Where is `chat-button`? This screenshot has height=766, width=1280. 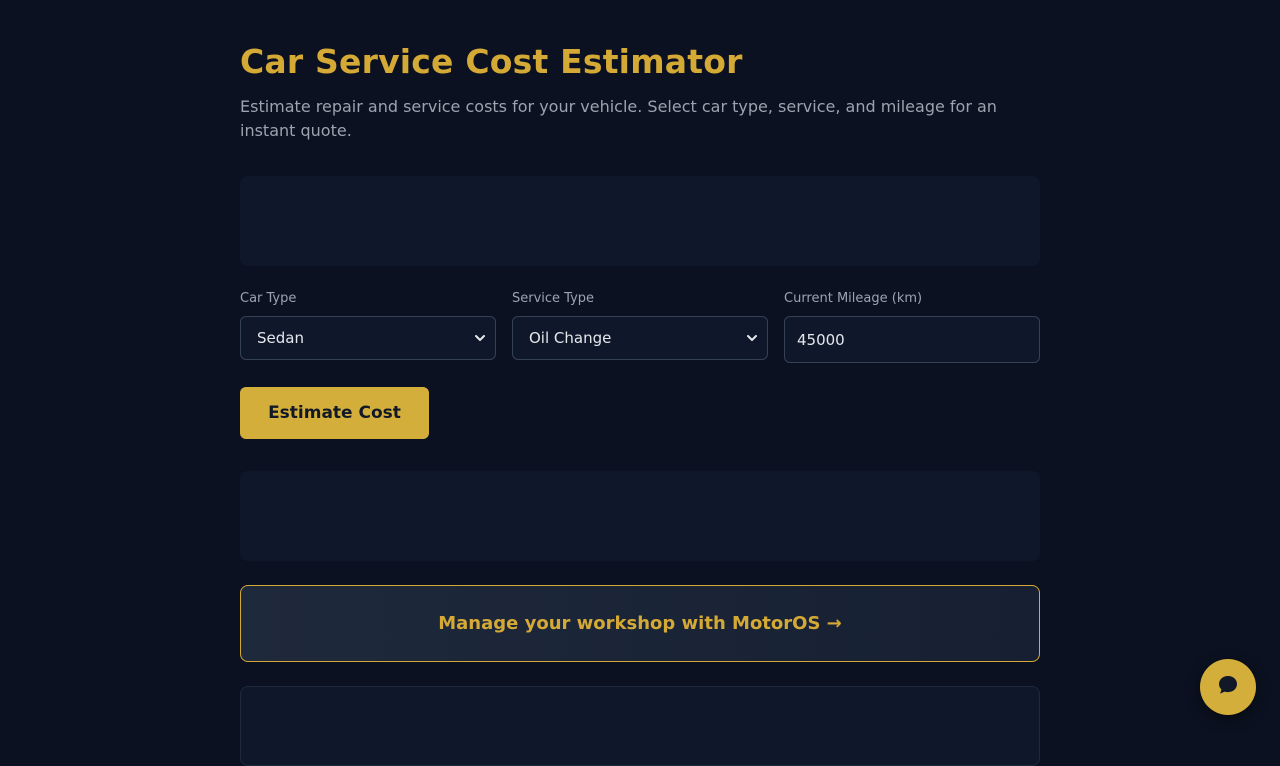
chat-button is located at coordinates (1228, 687).